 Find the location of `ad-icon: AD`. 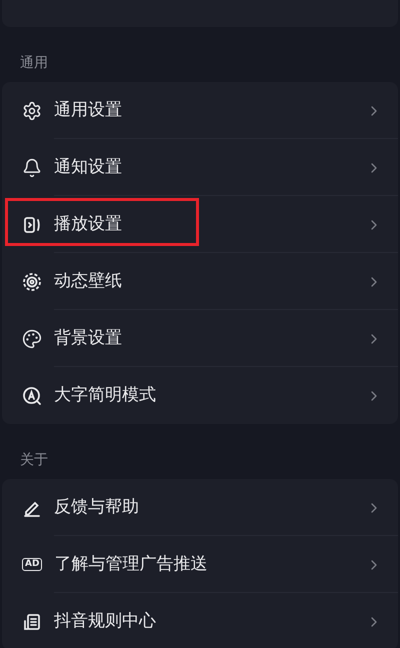

ad-icon: AD is located at coordinates (32, 564).